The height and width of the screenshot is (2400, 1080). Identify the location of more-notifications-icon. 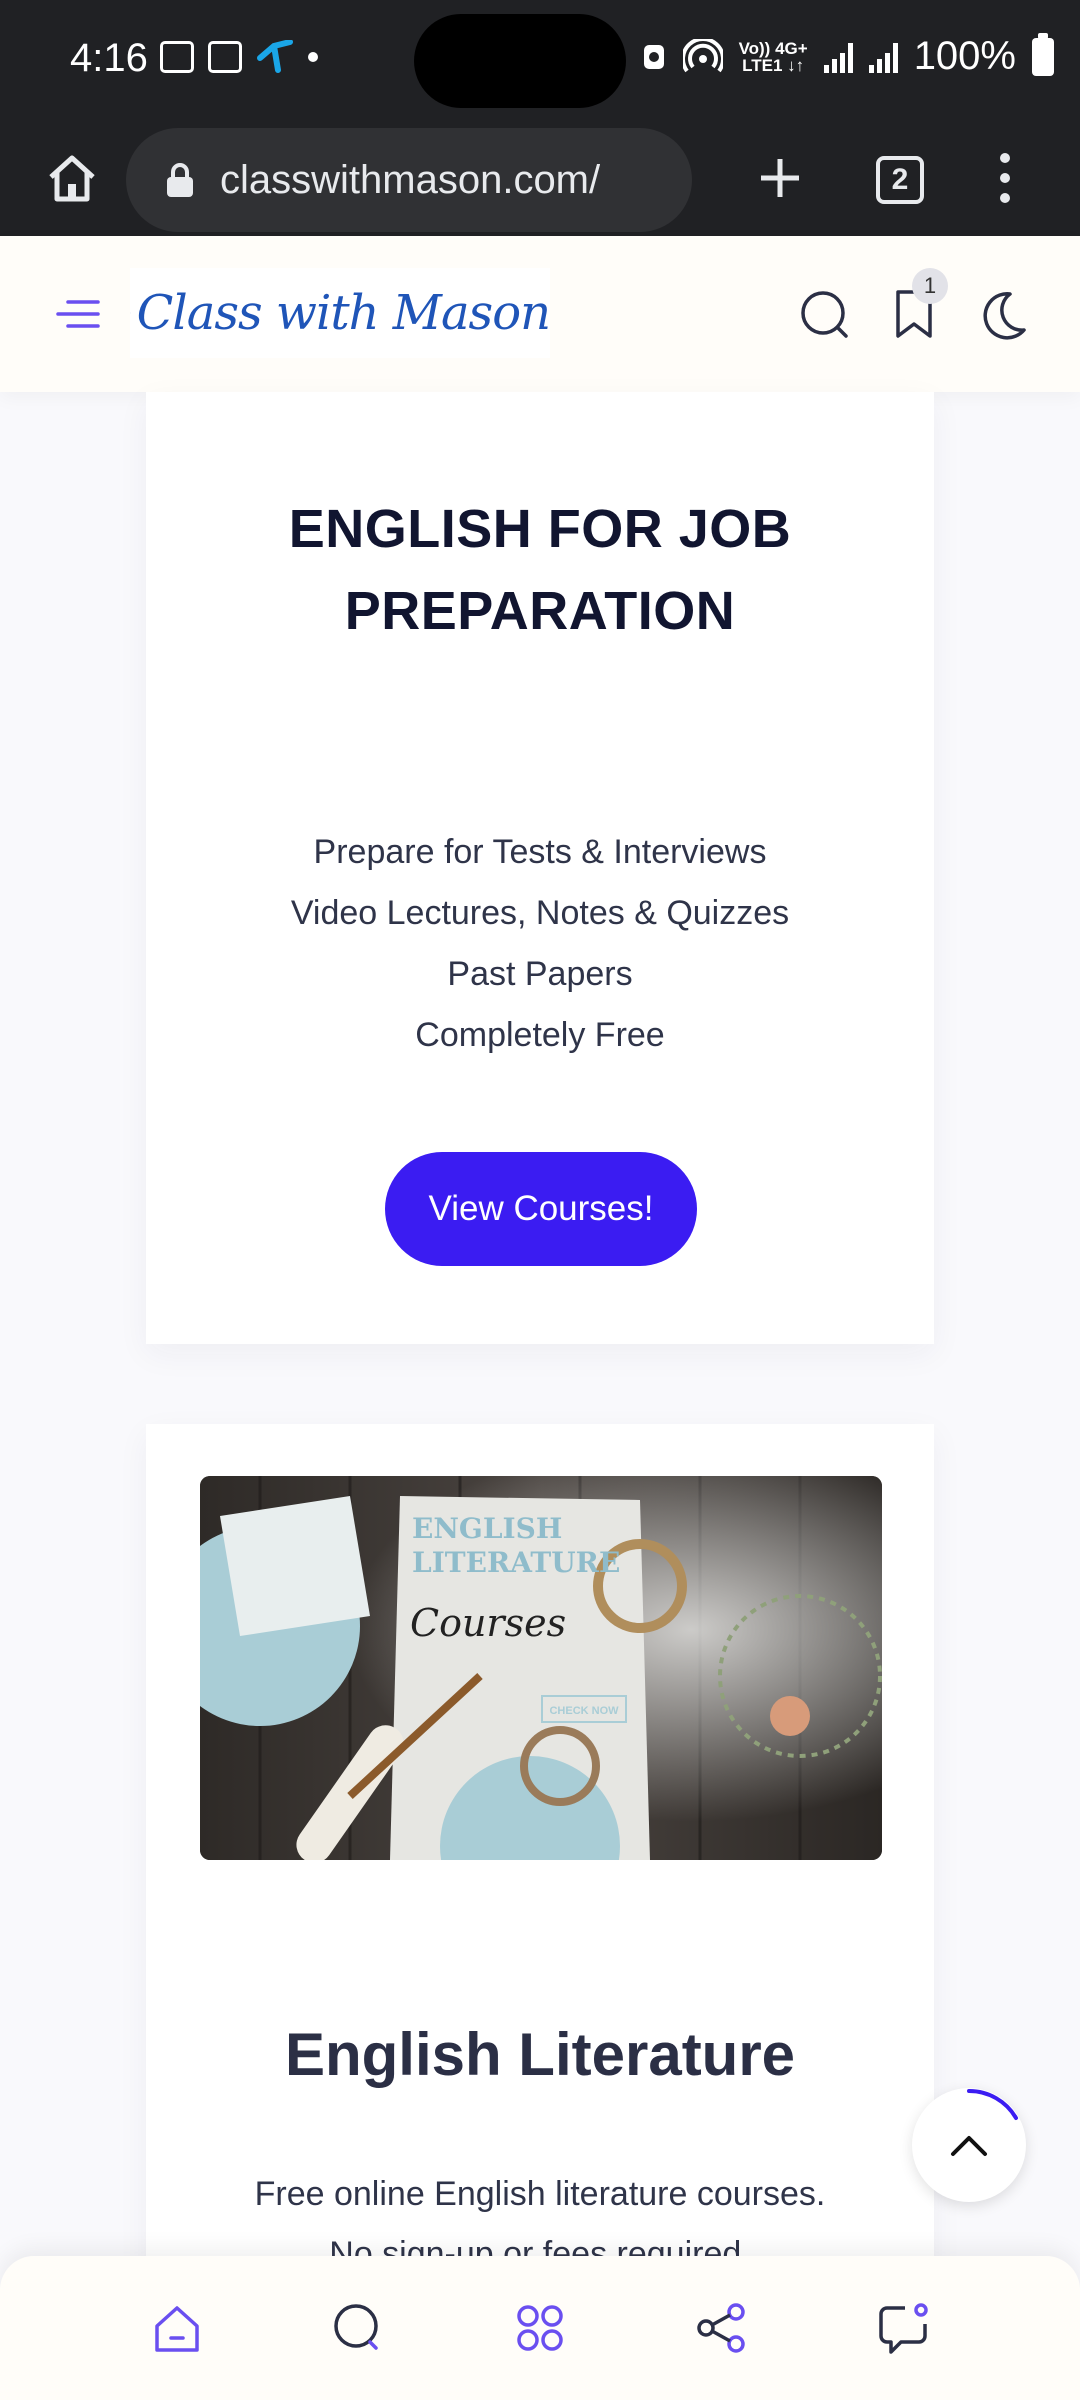
(313, 57).